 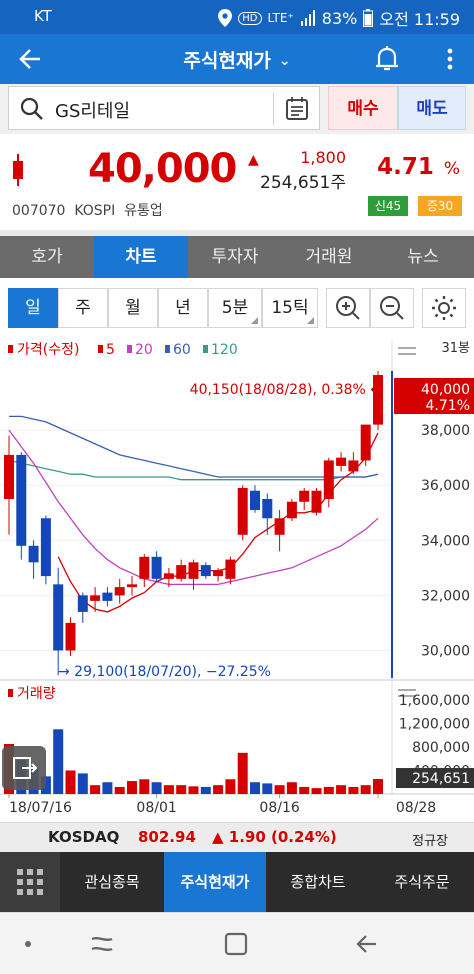 What do you see at coordinates (10, 693) in the screenshot?
I see `legend-volume-swatch` at bounding box center [10, 693].